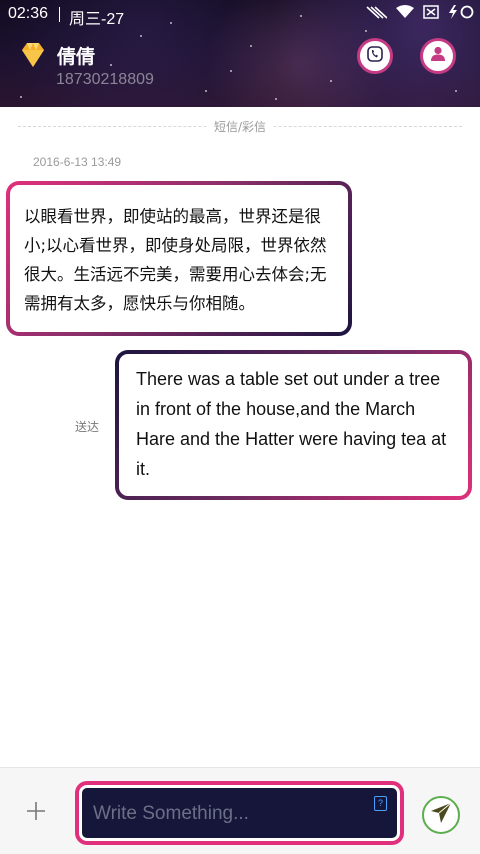 The image size is (480, 854). I want to click on sim-card-icon, so click(431, 14).